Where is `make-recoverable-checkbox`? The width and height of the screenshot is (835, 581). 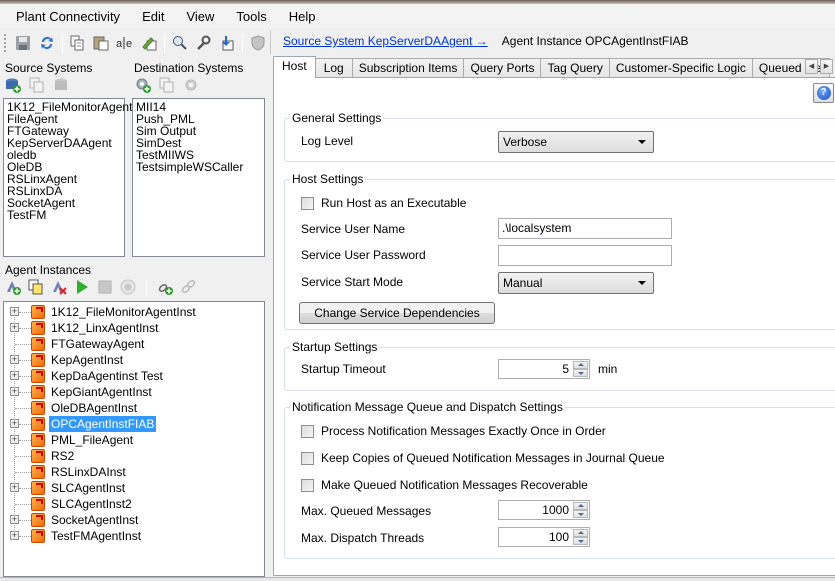
make-recoverable-checkbox is located at coordinates (307, 485).